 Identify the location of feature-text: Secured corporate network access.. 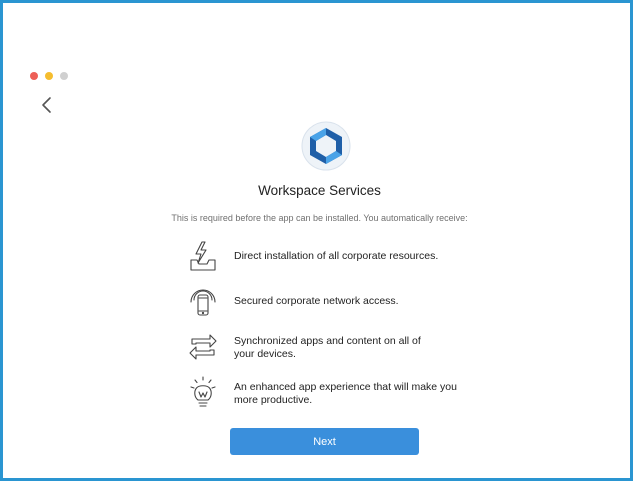
(316, 301).